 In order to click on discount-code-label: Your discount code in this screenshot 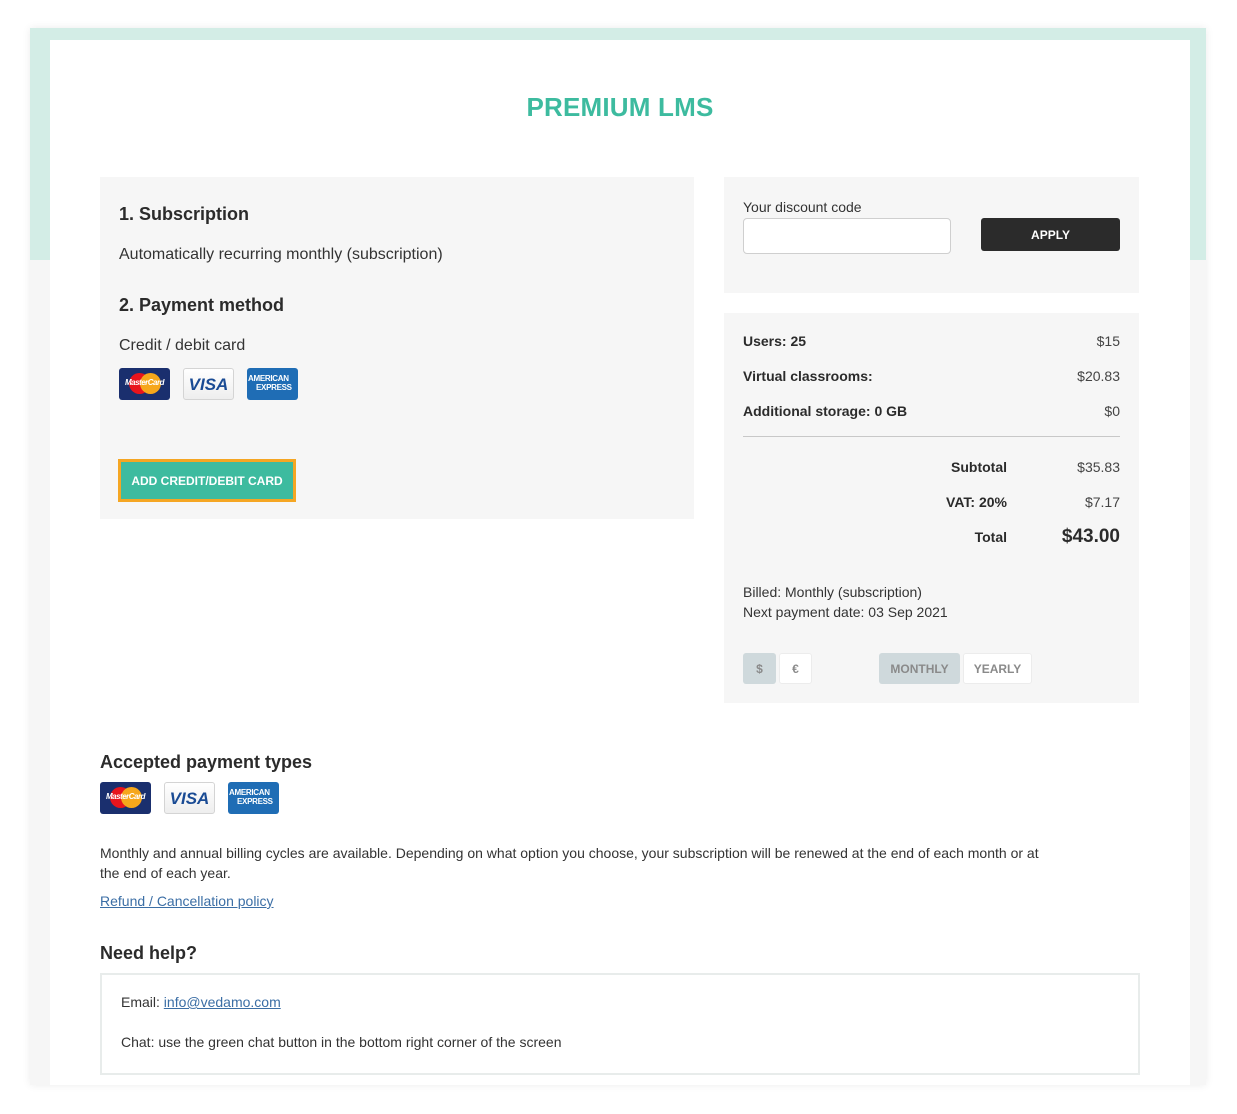, I will do `click(802, 207)`.